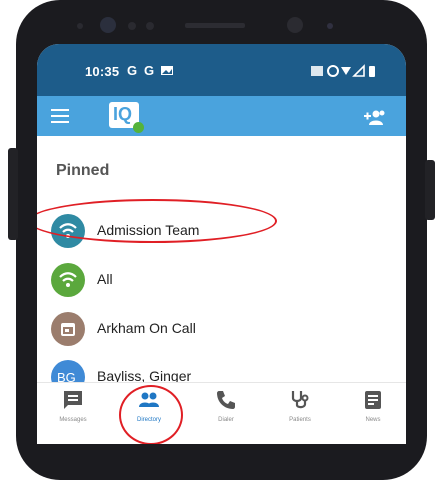 The image size is (443, 480). Describe the element at coordinates (73, 400) in the screenshot. I see `message-icon` at that location.